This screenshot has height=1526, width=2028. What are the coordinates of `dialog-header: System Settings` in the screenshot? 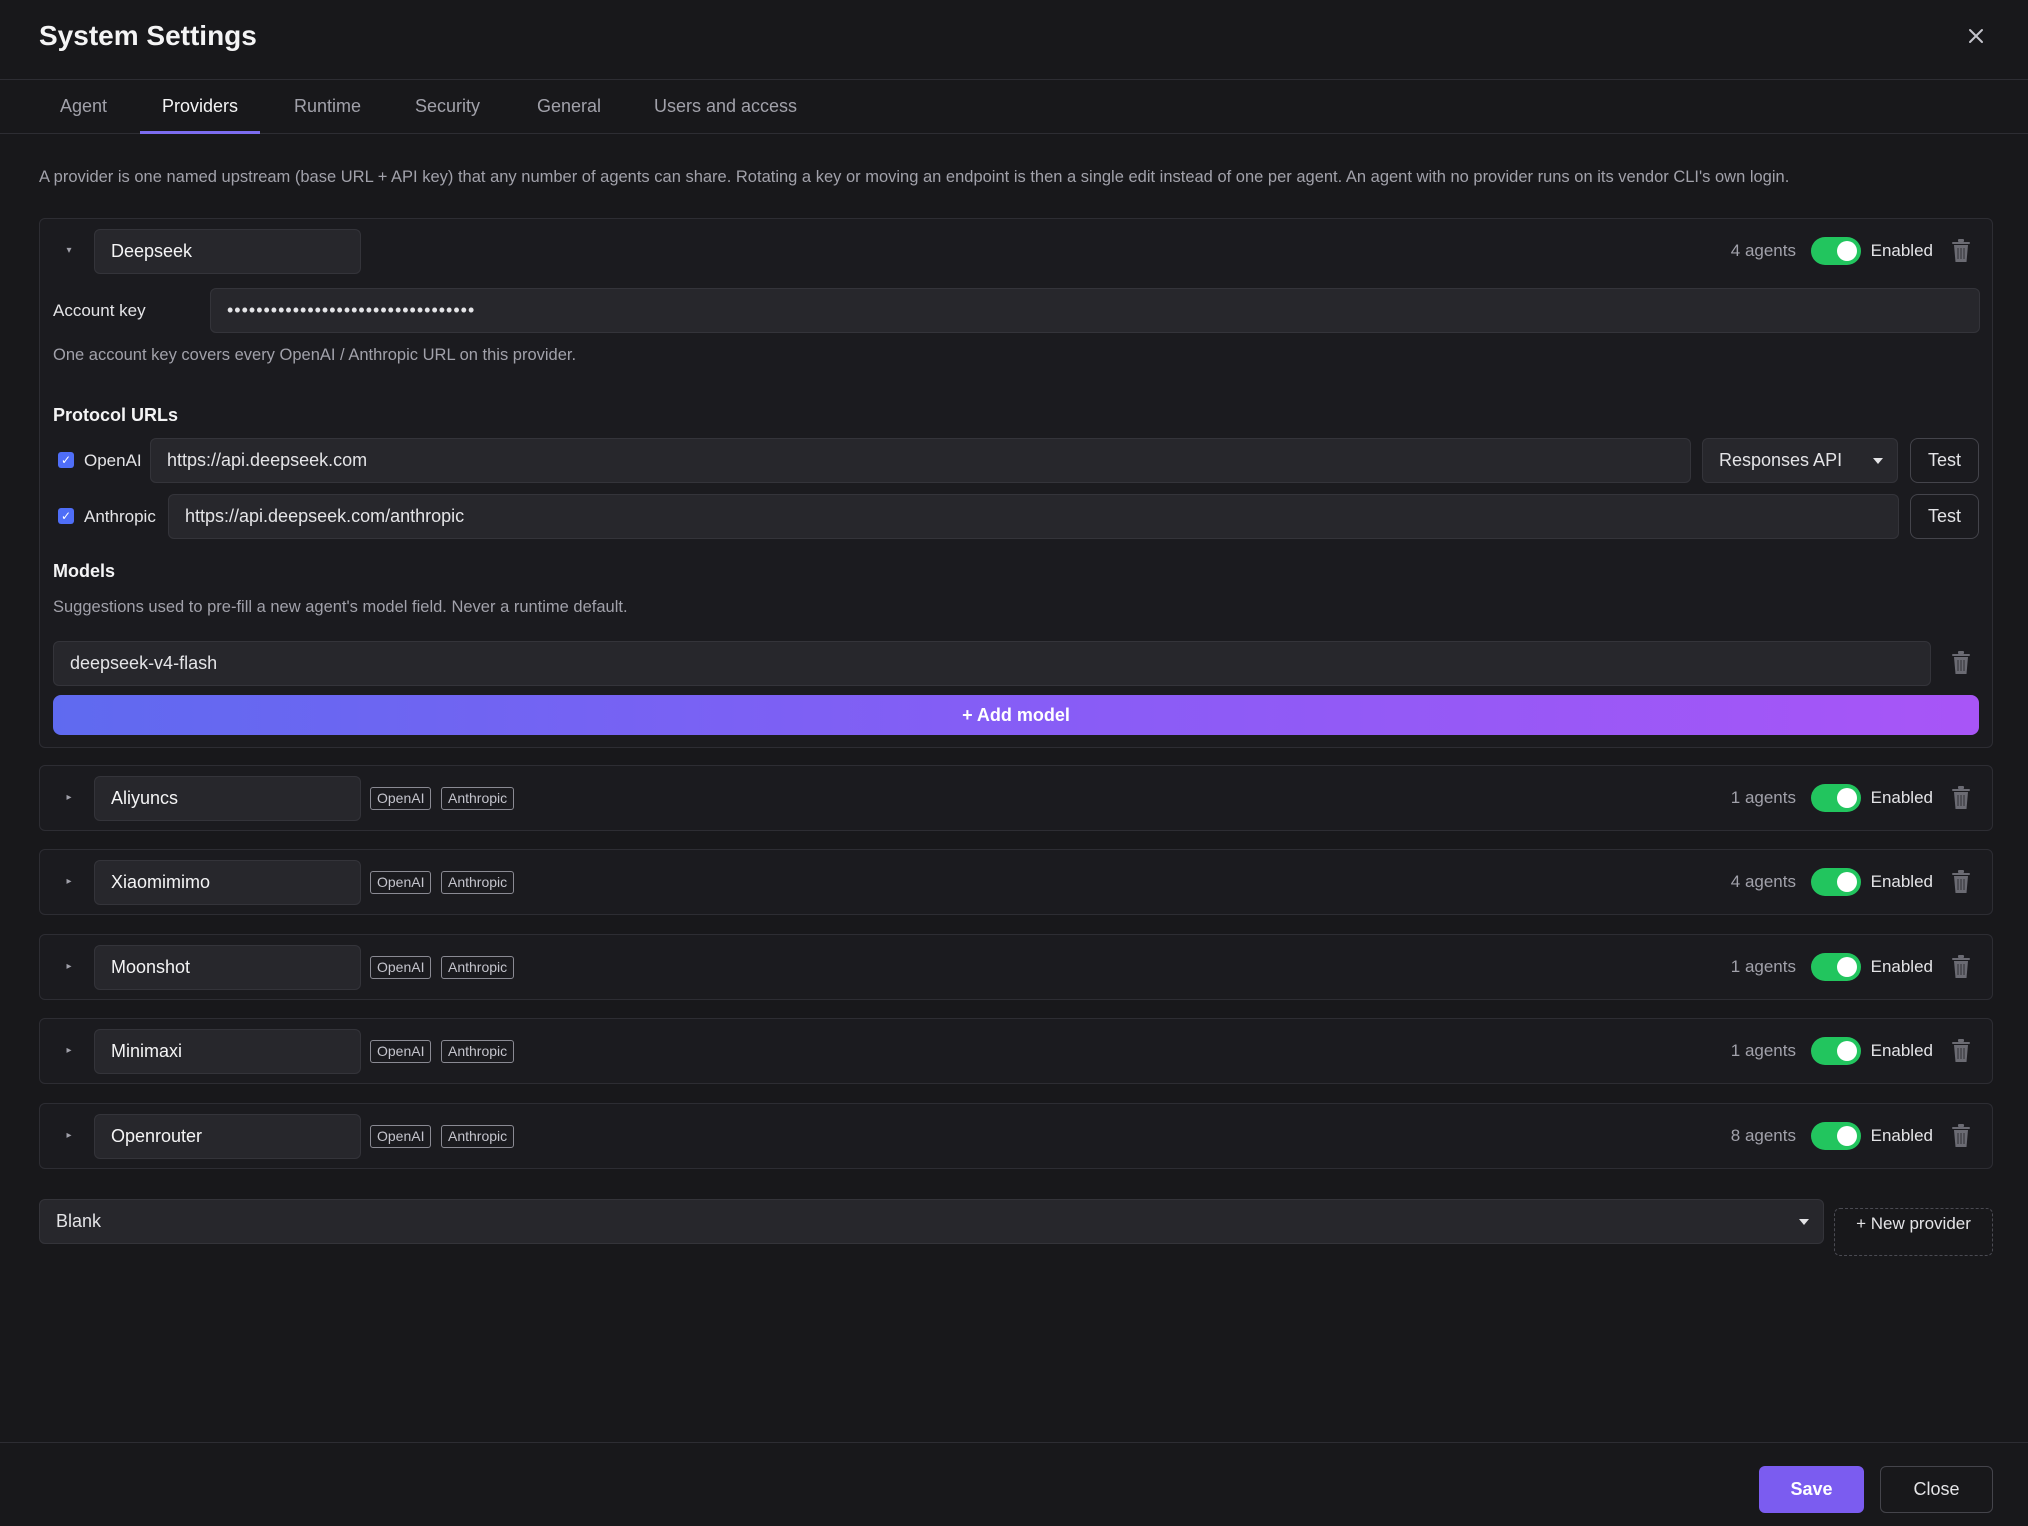 It's located at (1014, 40).